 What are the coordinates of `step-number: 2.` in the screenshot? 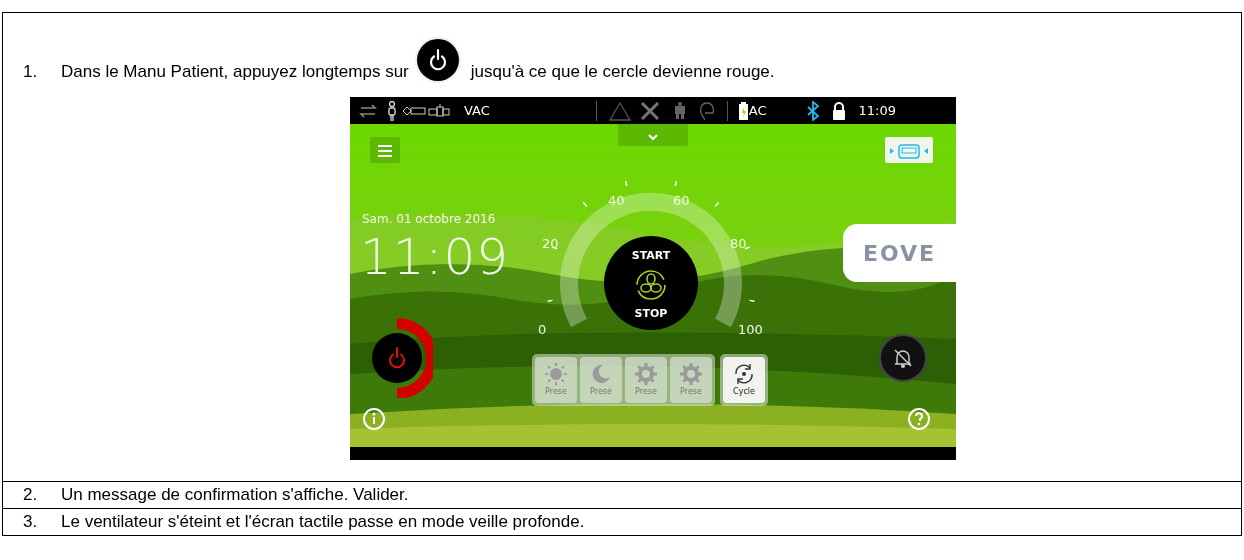 It's located at (30, 495).